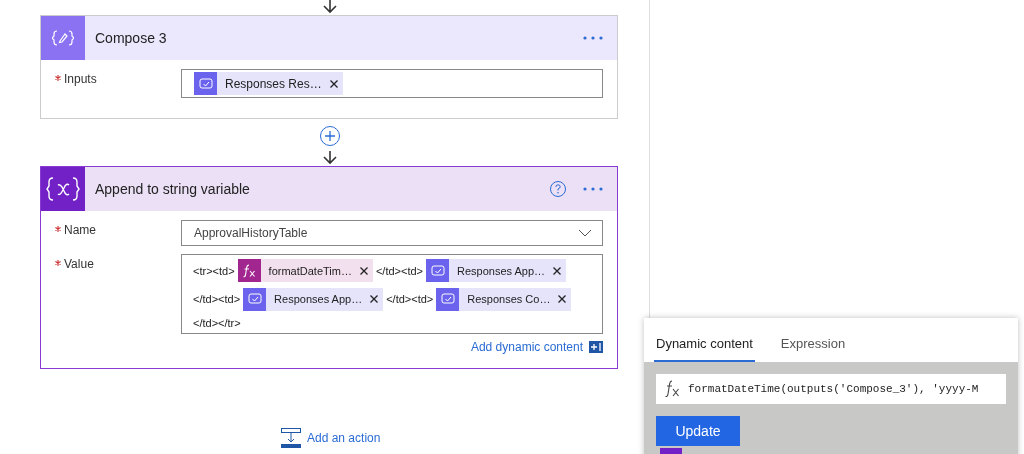  I want to click on markup-text: <tr><td>, so click(214, 270).